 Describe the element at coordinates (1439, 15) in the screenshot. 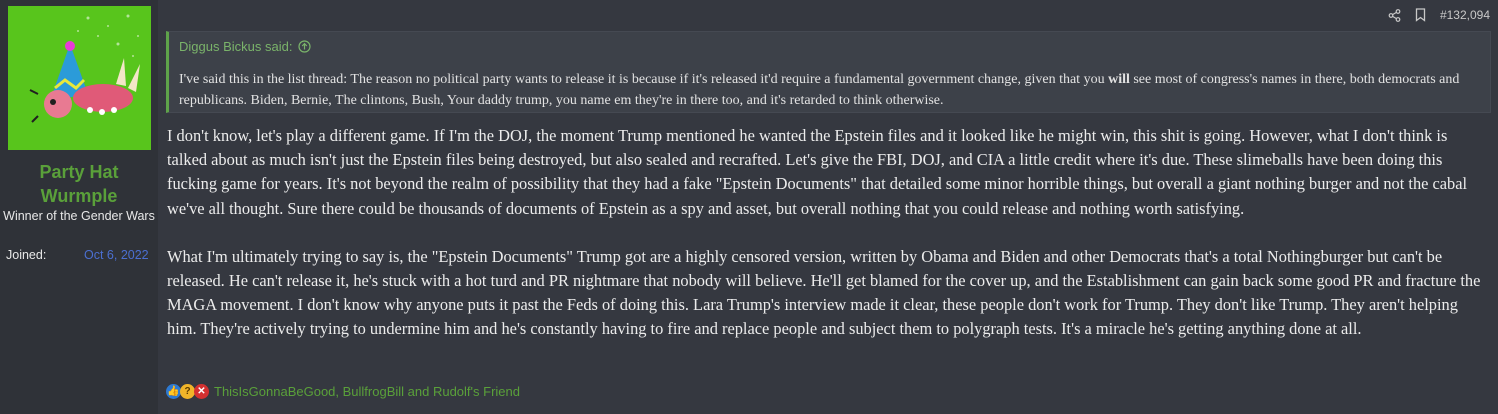

I see `post-actions: #132,094` at that location.